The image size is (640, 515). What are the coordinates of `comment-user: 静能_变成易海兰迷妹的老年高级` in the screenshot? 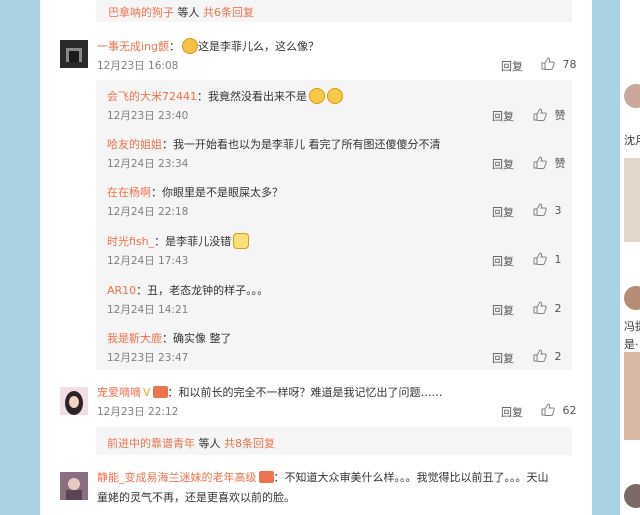 It's located at (177, 477).